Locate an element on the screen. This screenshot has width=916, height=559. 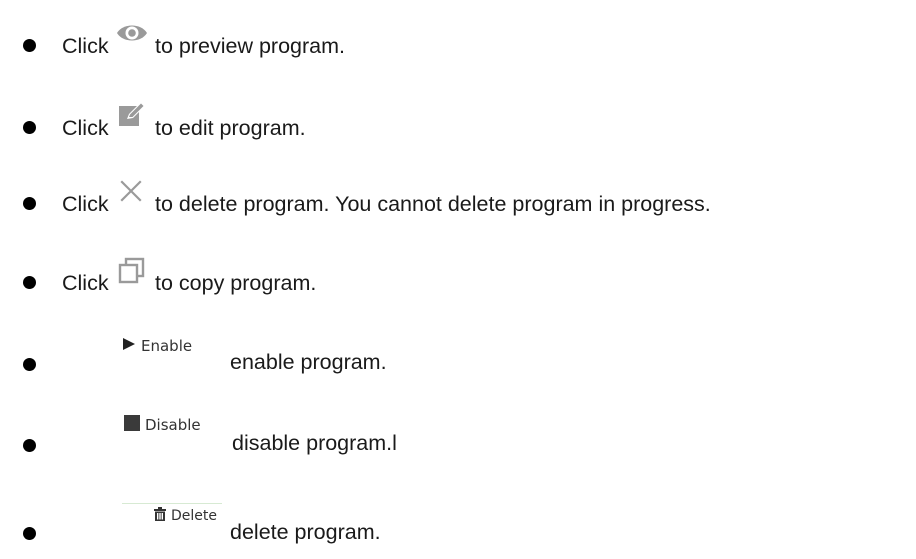
item-description-text: disable program.l is located at coordinates (314, 443).